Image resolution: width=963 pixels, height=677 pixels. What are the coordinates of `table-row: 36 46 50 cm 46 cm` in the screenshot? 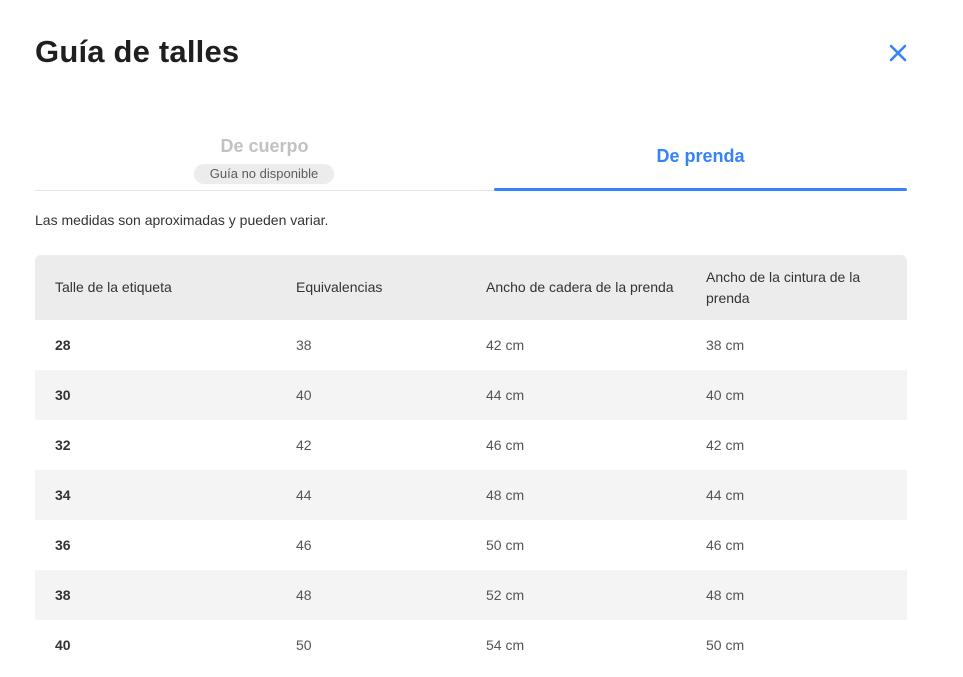 It's located at (471, 545).